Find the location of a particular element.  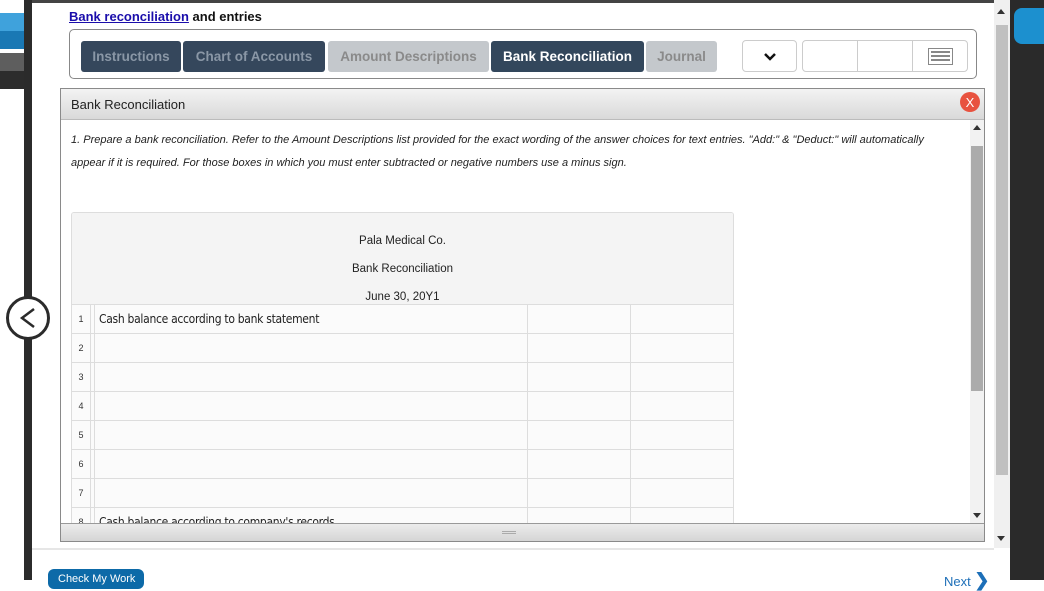

table-row: 4 is located at coordinates (402, 406).